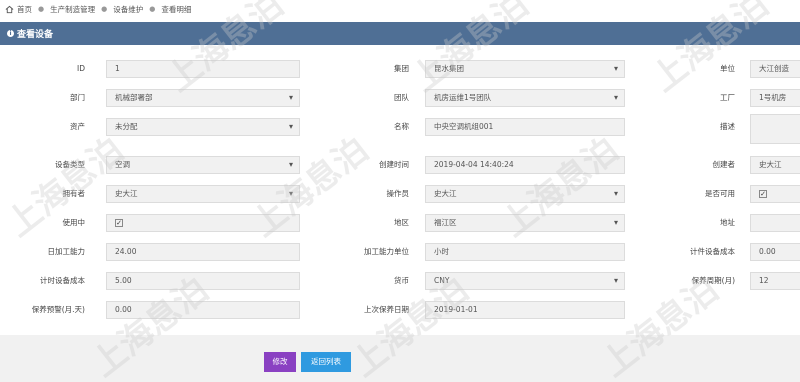 This screenshot has width=800, height=382. Describe the element at coordinates (386, 309) in the screenshot. I see `last-maintenance-label: 上次保养日期` at that location.